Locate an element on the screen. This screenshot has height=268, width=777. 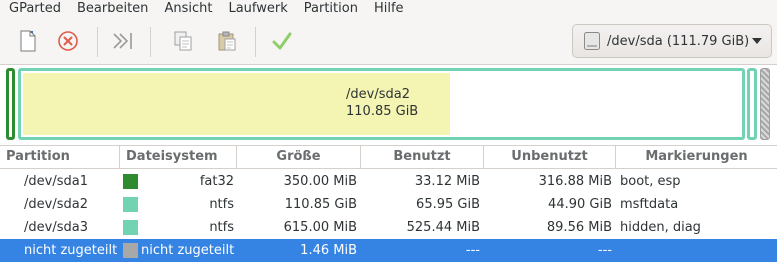
partition-map-label-name: /dev/sda2 is located at coordinates (378, 94).